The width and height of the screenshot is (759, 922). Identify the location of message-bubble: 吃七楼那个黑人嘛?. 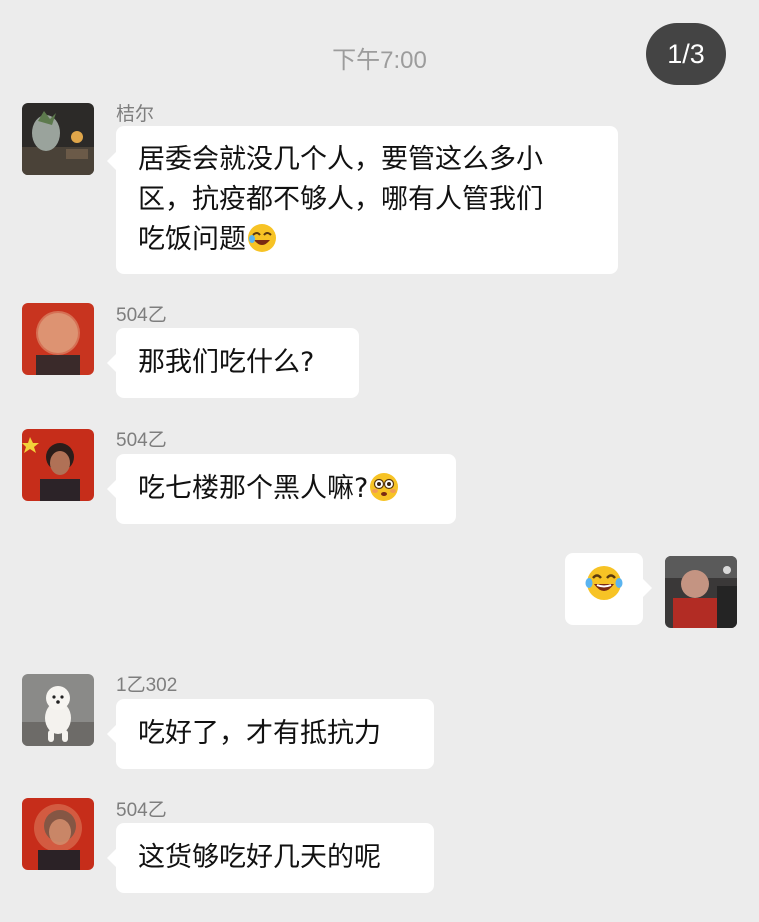
(281, 489).